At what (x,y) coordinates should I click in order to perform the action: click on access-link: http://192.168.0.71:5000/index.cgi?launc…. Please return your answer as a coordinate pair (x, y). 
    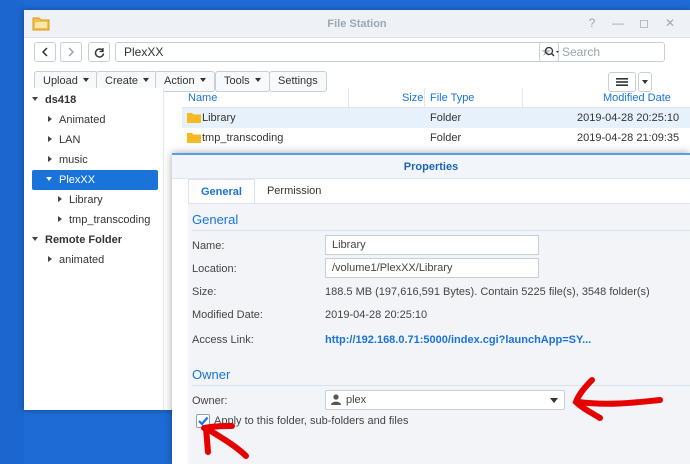
    Looking at the image, I should click on (458, 340).